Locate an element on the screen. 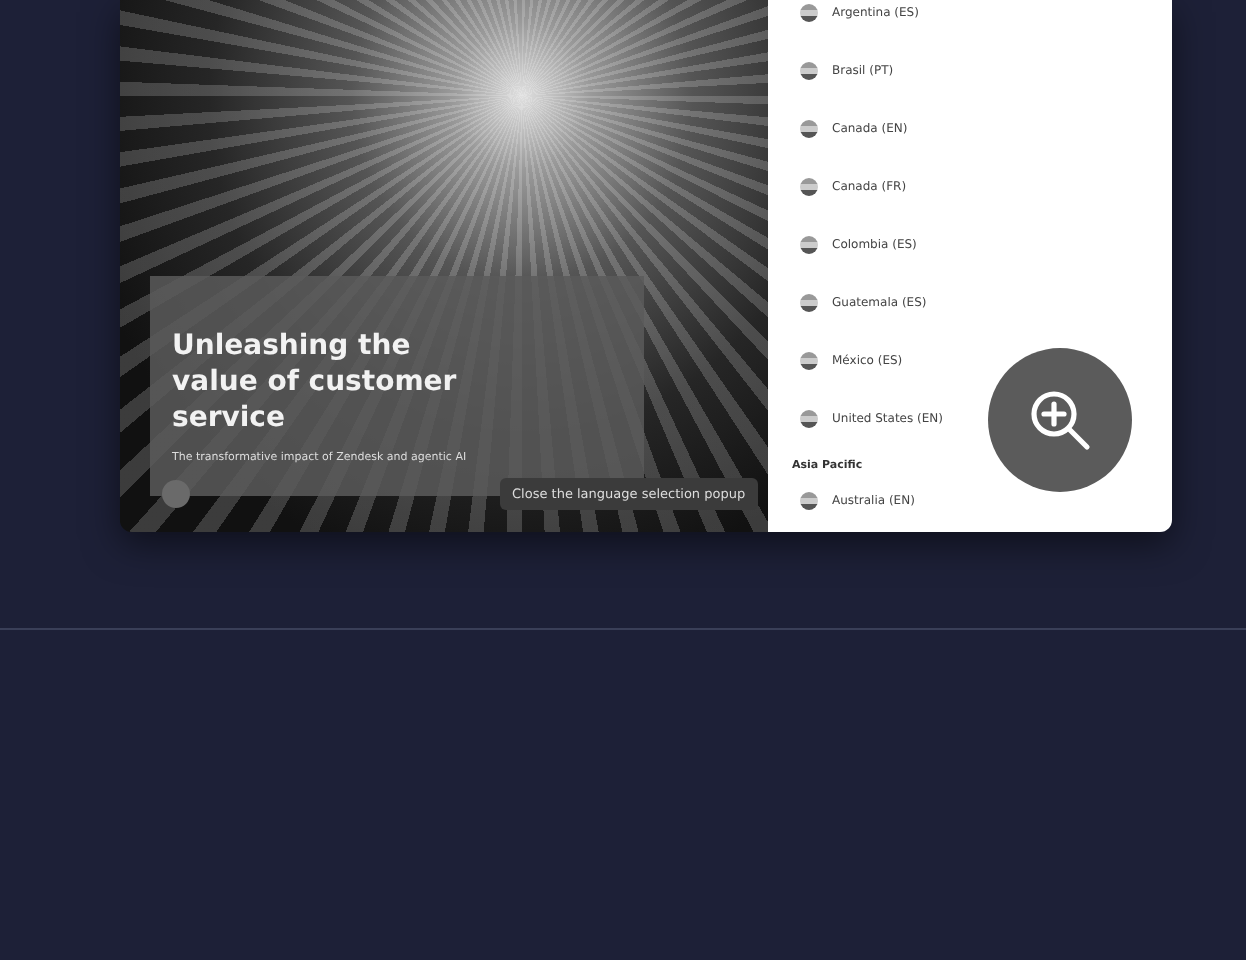 The height and width of the screenshot is (960, 1246). zoom-in-icon is located at coordinates (1060, 420).